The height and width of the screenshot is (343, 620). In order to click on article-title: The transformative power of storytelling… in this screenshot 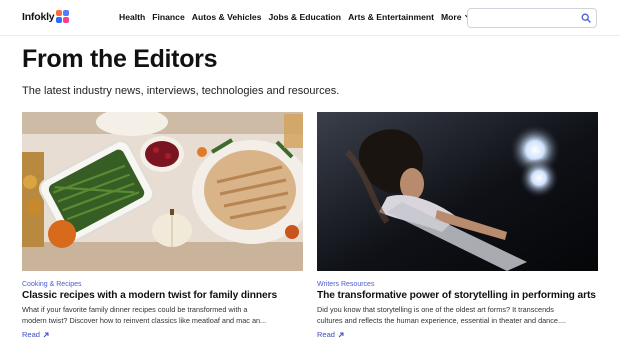, I will do `click(456, 295)`.